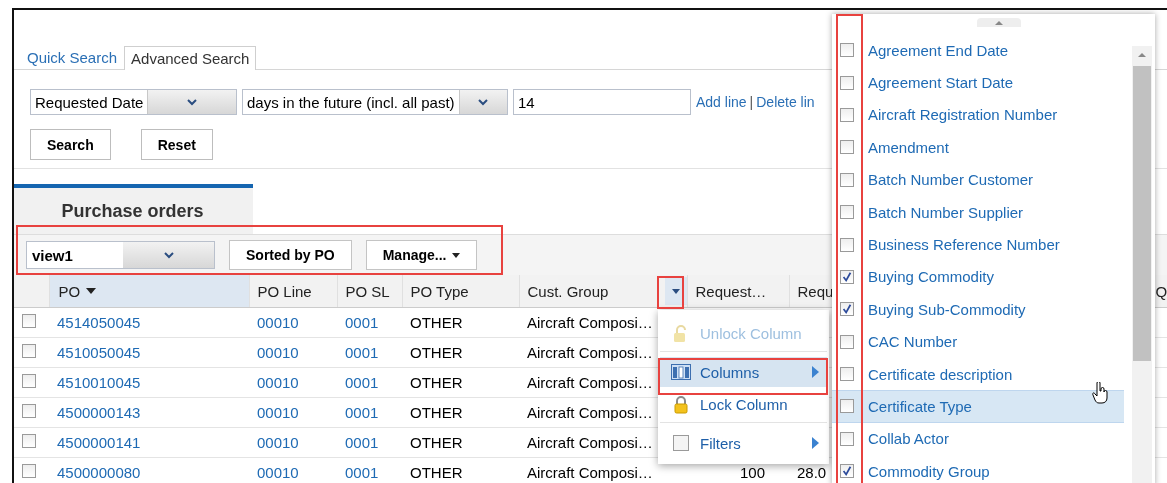 The image size is (1167, 483). What do you see at coordinates (99, 322) in the screenshot?
I see `cell-link: 4514050045` at bounding box center [99, 322].